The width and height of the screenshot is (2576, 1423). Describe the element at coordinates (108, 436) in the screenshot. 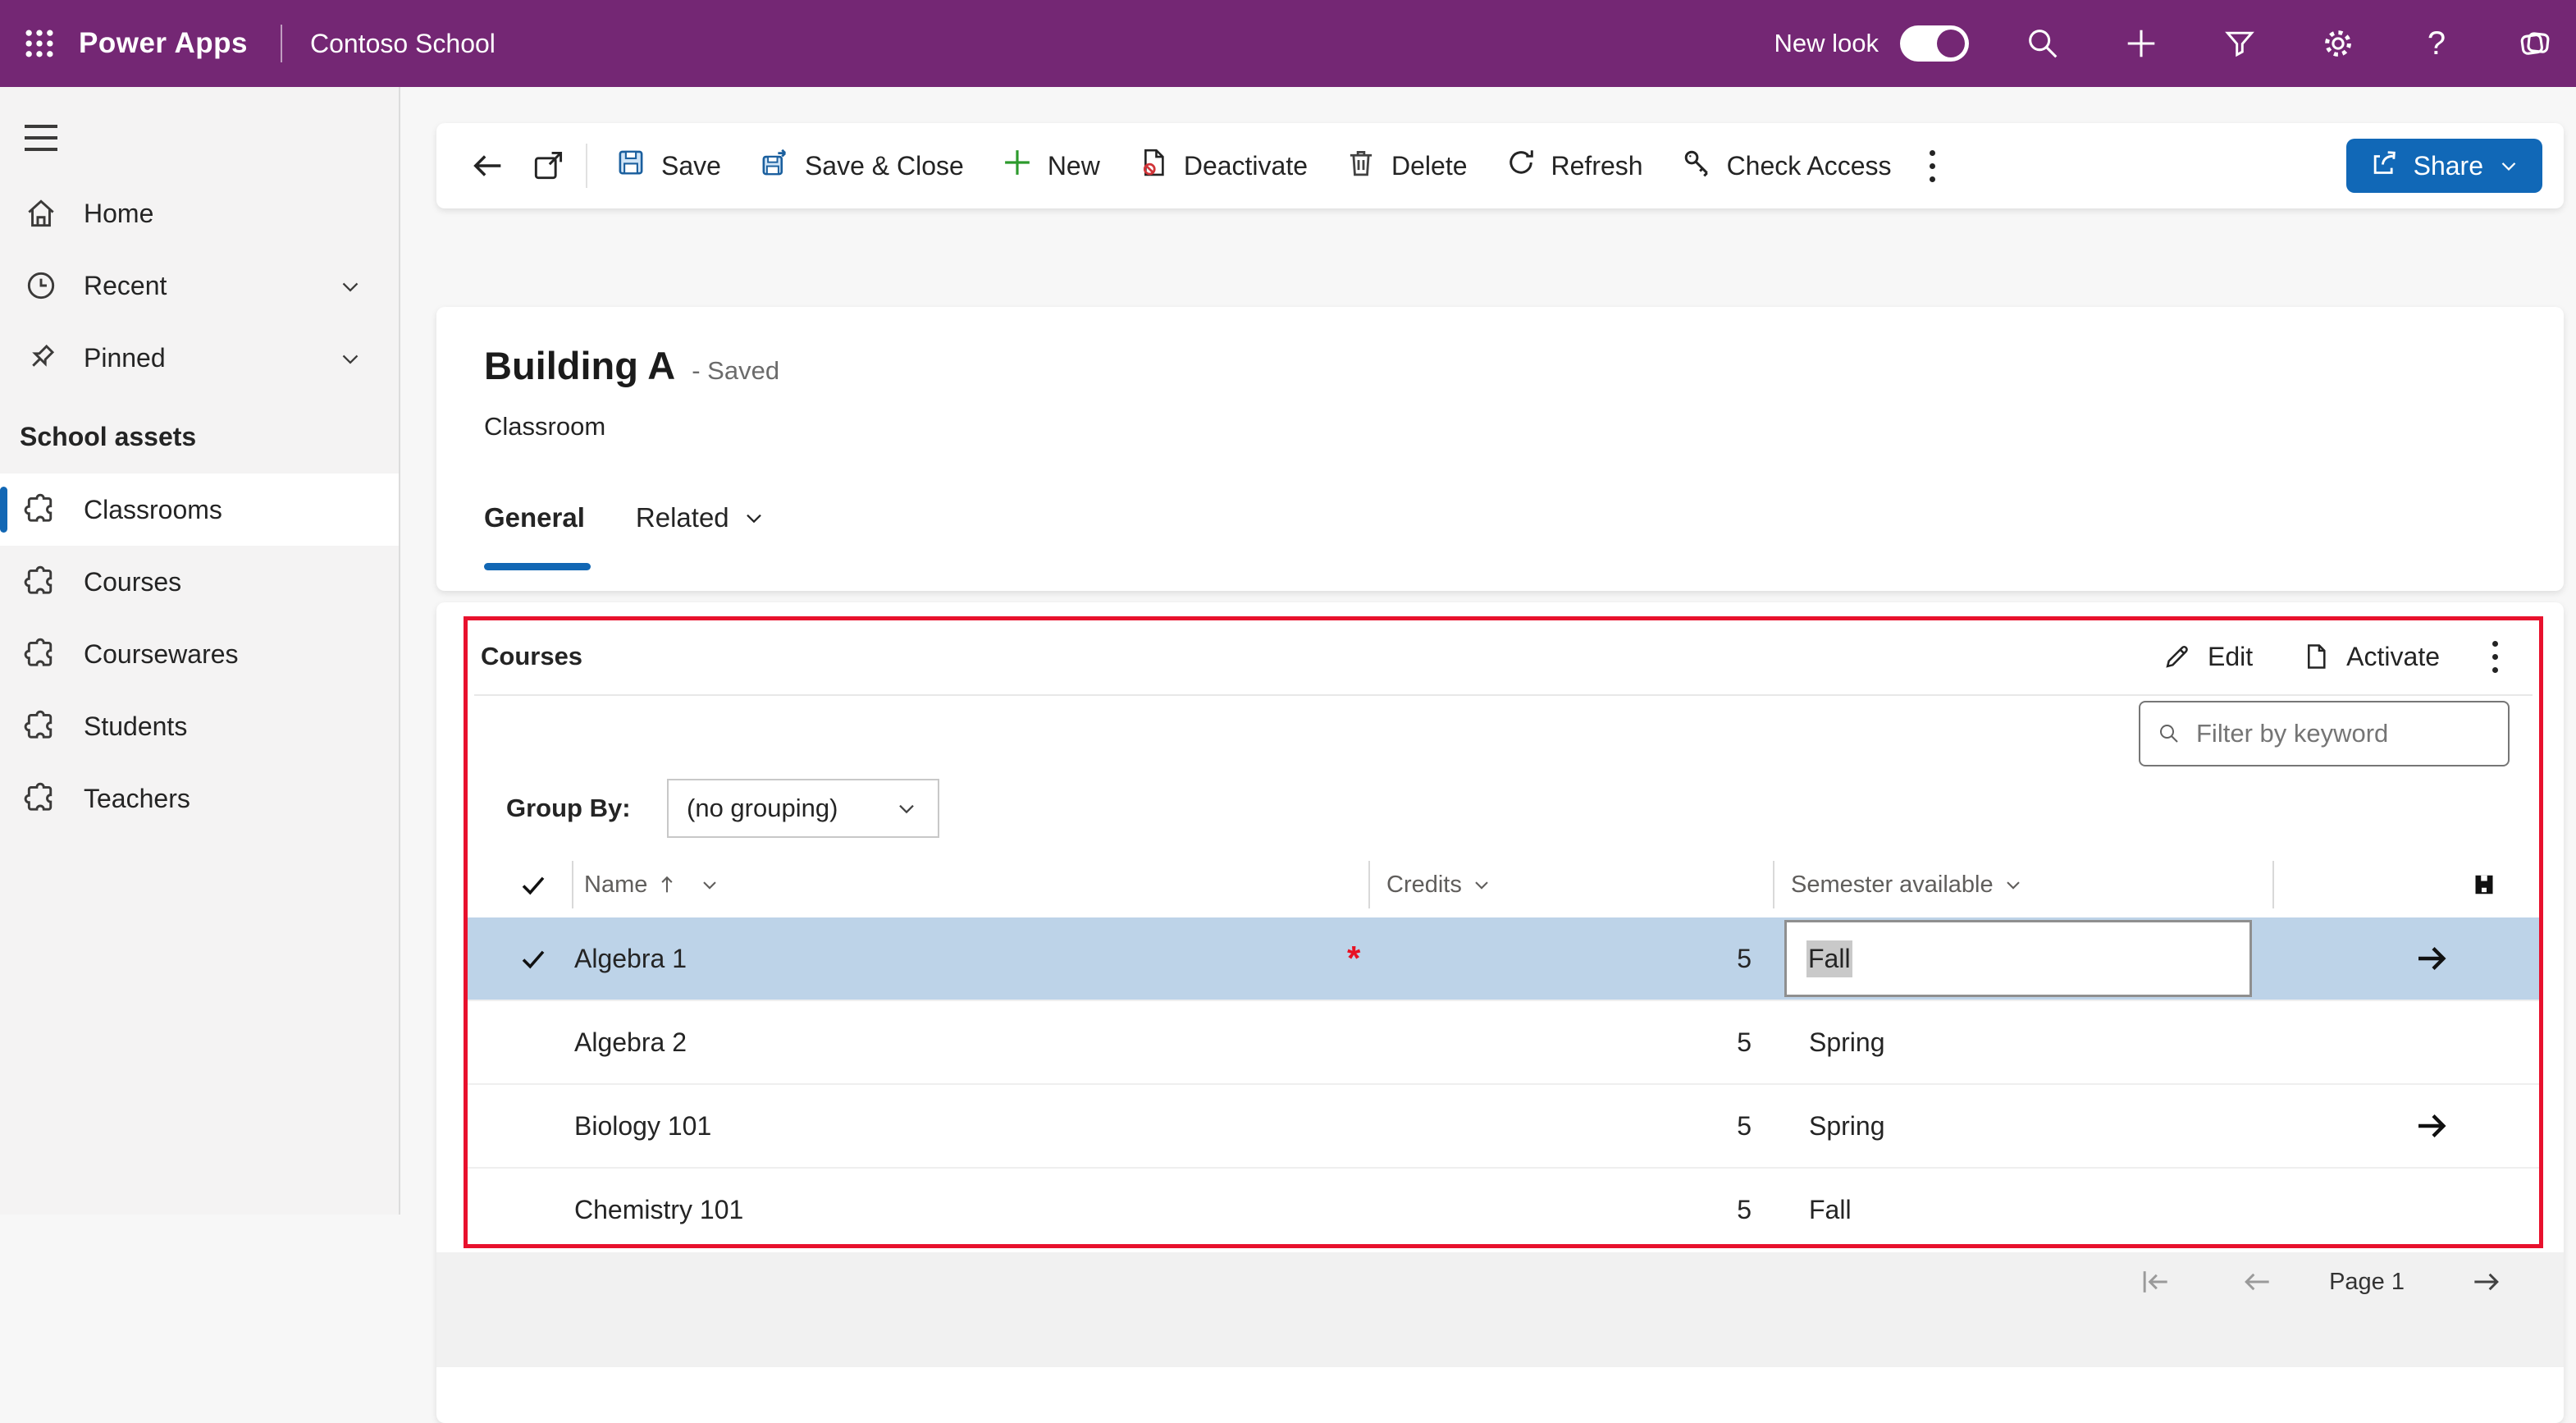

I see `sidebar-group-label: School assets` at that location.